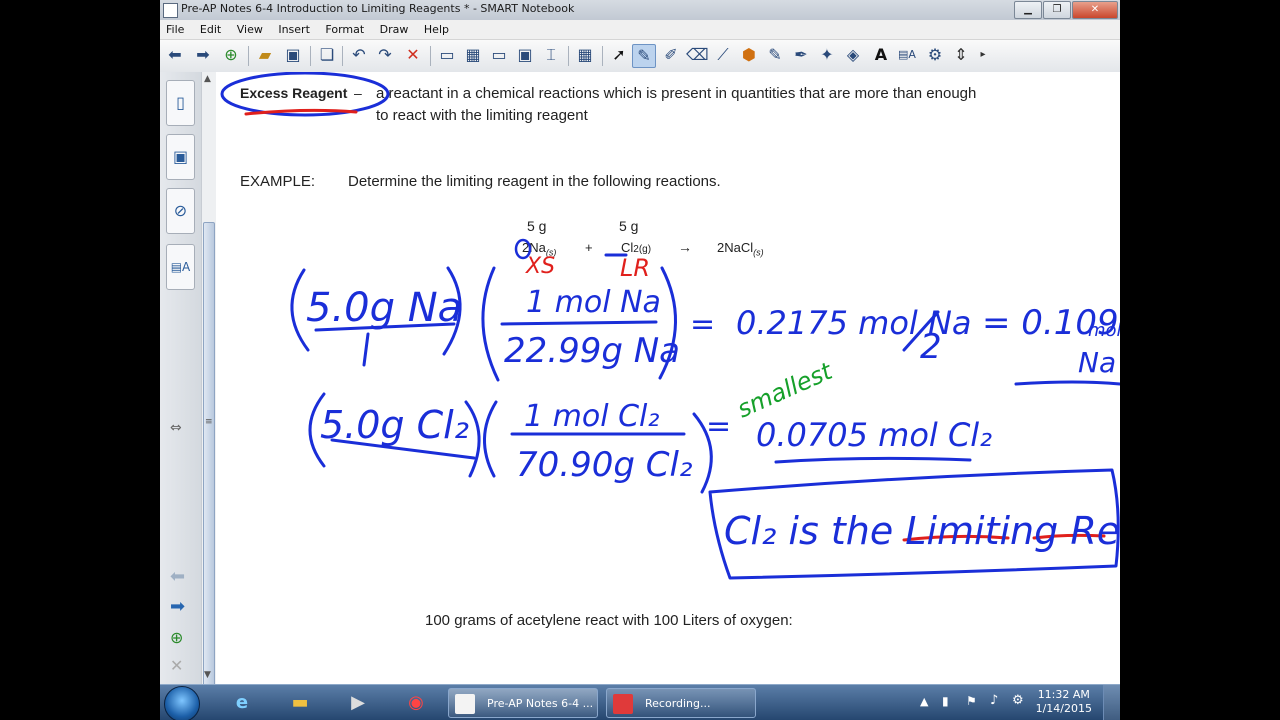 The height and width of the screenshot is (720, 1280). I want to click on menu-file: File, so click(175, 28).